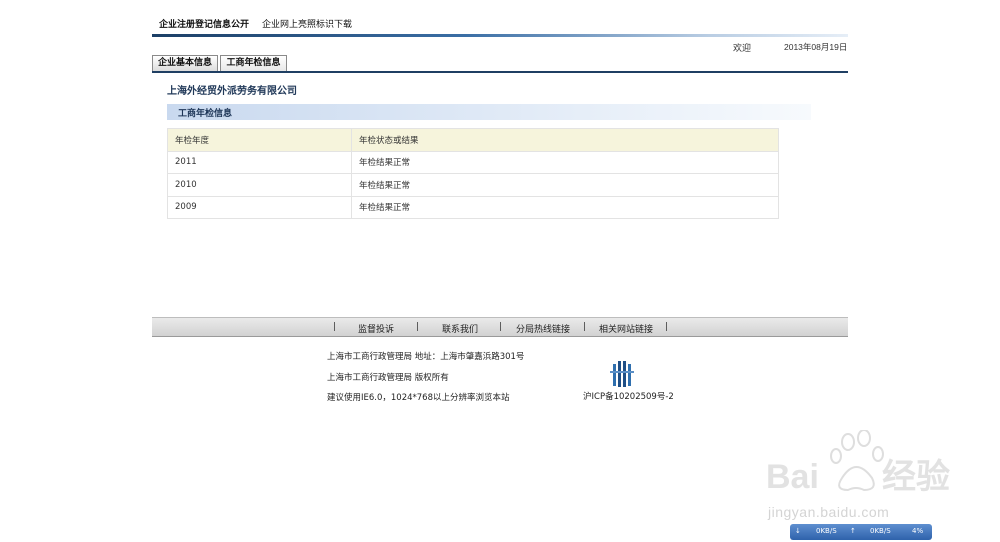  What do you see at coordinates (916, 476) in the screenshot?
I see `svg-text: 经验` at bounding box center [916, 476].